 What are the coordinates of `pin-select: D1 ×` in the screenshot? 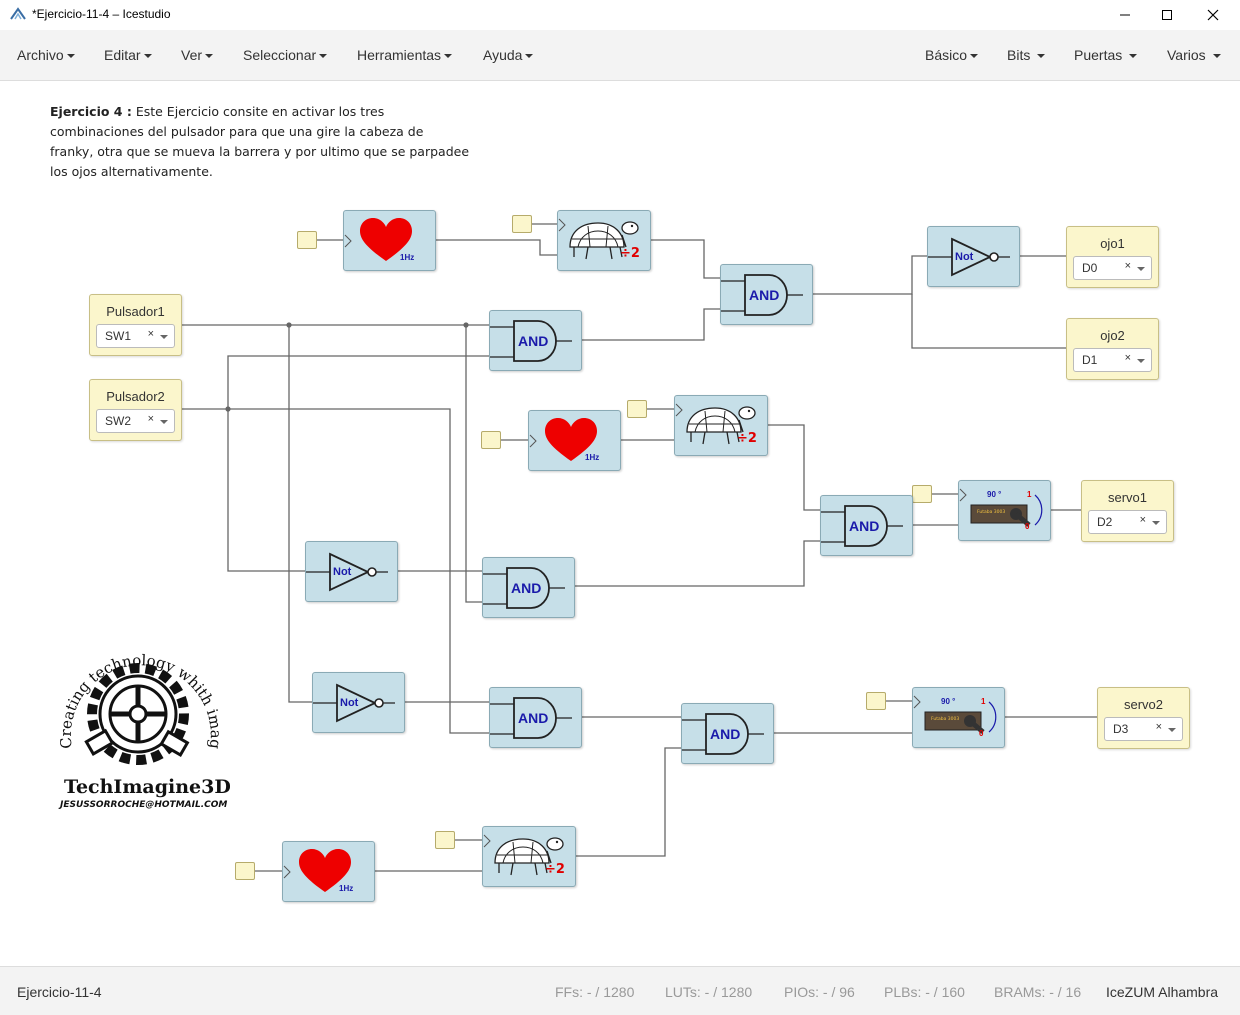 It's located at (1112, 360).